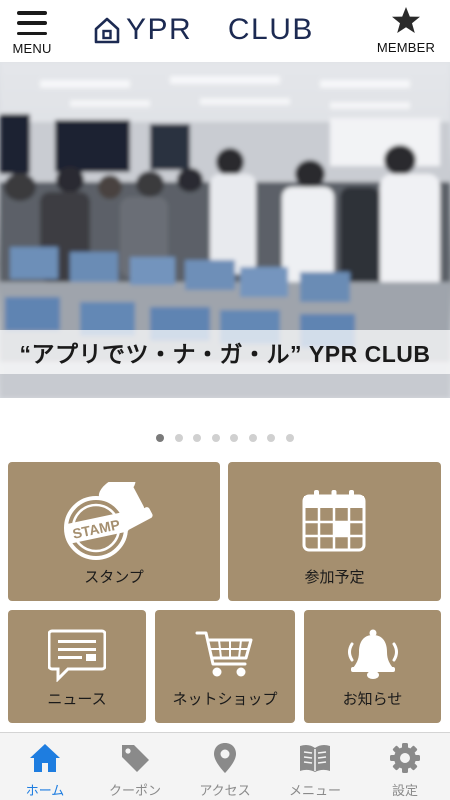 Image resolution: width=450 pixels, height=800 pixels. I want to click on tab-access: アクセス, so click(225, 766).